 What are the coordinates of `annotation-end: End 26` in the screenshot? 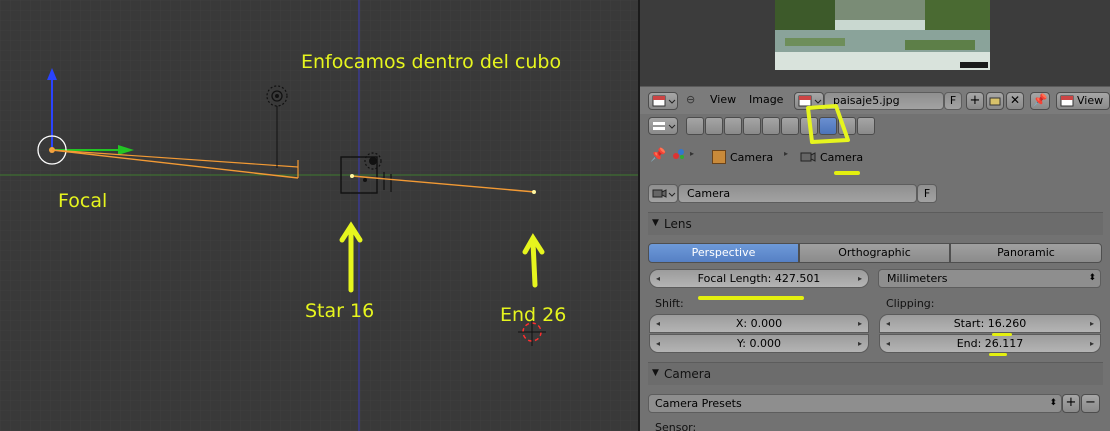 It's located at (533, 315).